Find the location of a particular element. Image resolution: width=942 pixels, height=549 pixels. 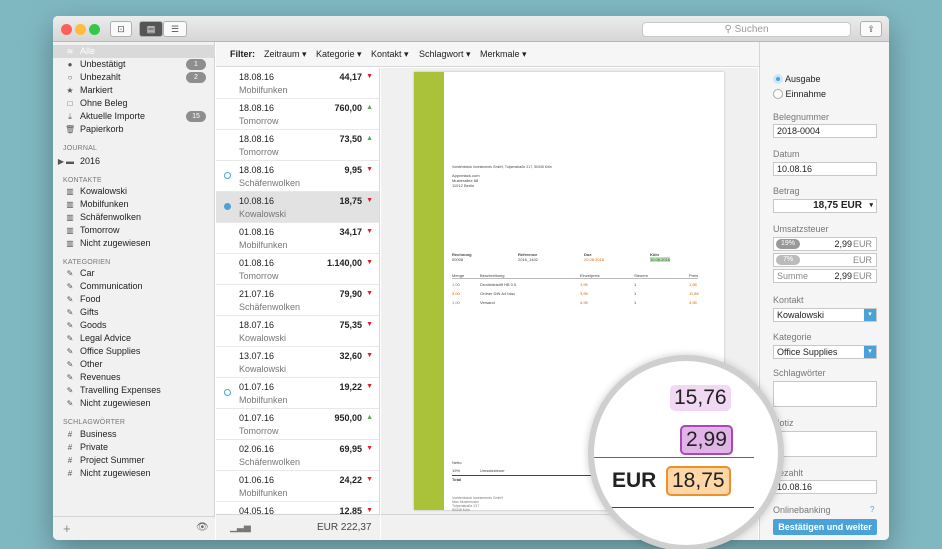

sidebar-item-papierkorb: 🗑 Papierkorb is located at coordinates (134, 129).